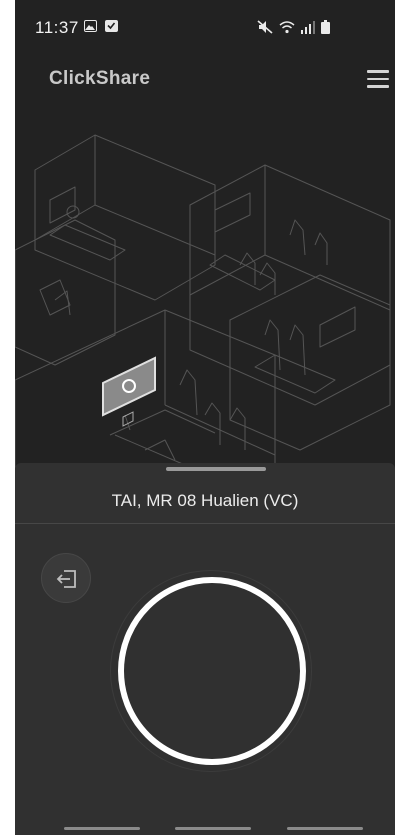 The width and height of the screenshot is (398, 835). Describe the element at coordinates (325, 828) in the screenshot. I see `nav-back-handle` at that location.